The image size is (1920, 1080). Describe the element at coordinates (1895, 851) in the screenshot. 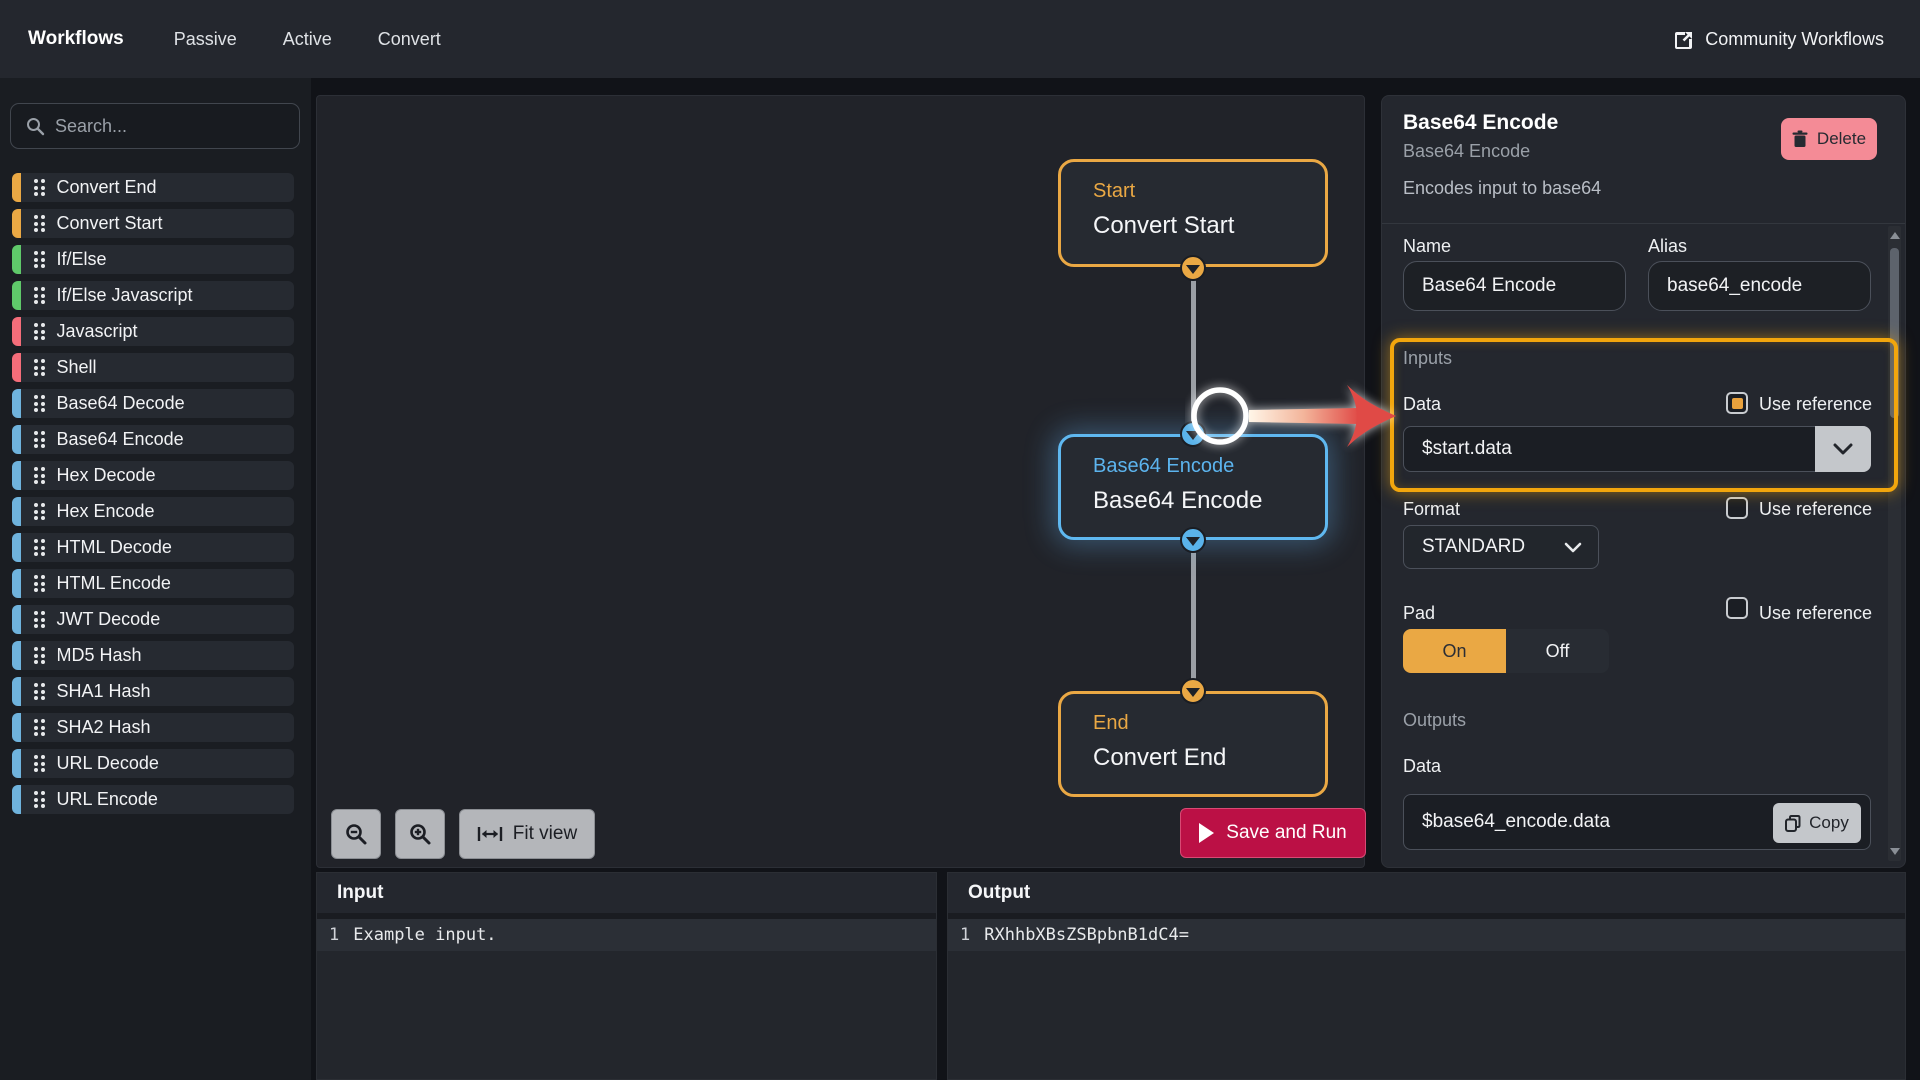

I see `scroll-down-icon` at that location.